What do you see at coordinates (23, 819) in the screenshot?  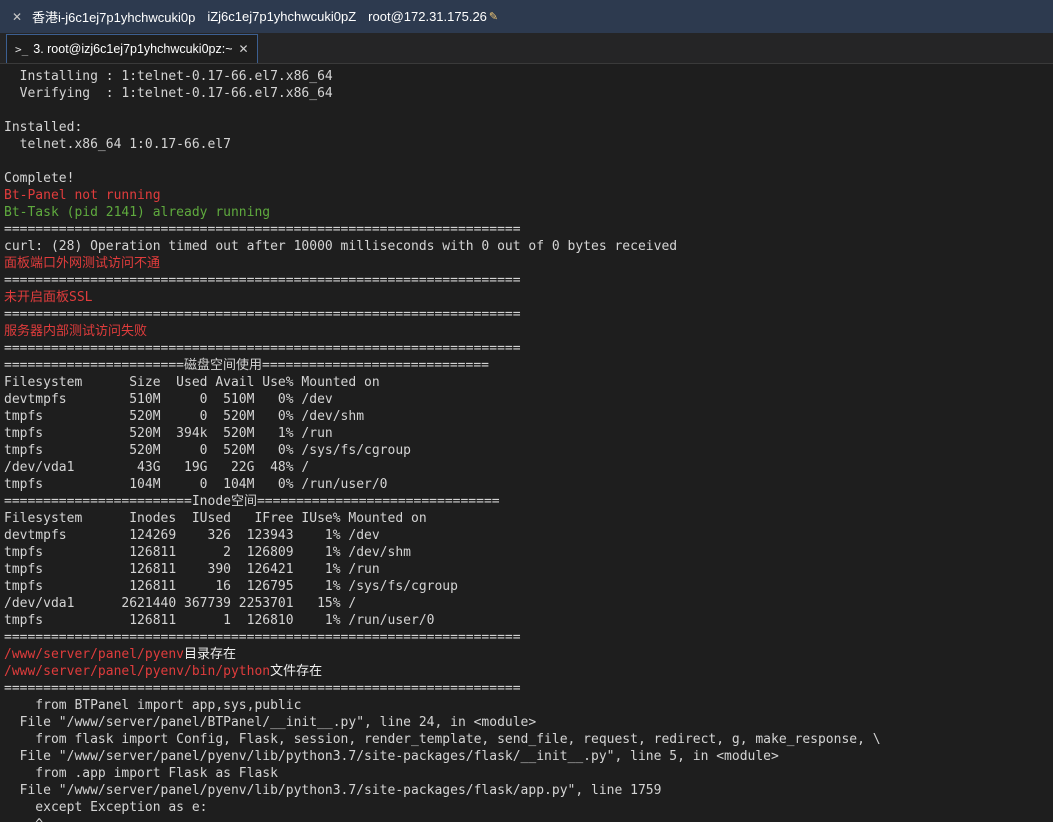 I see `terminal-text: ^` at bounding box center [23, 819].